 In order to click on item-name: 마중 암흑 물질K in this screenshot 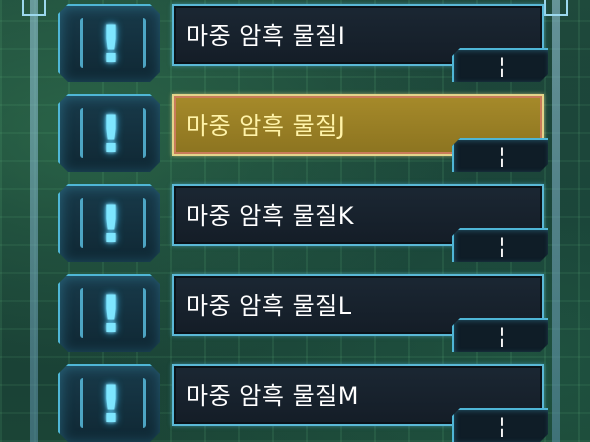, I will do `click(270, 216)`.